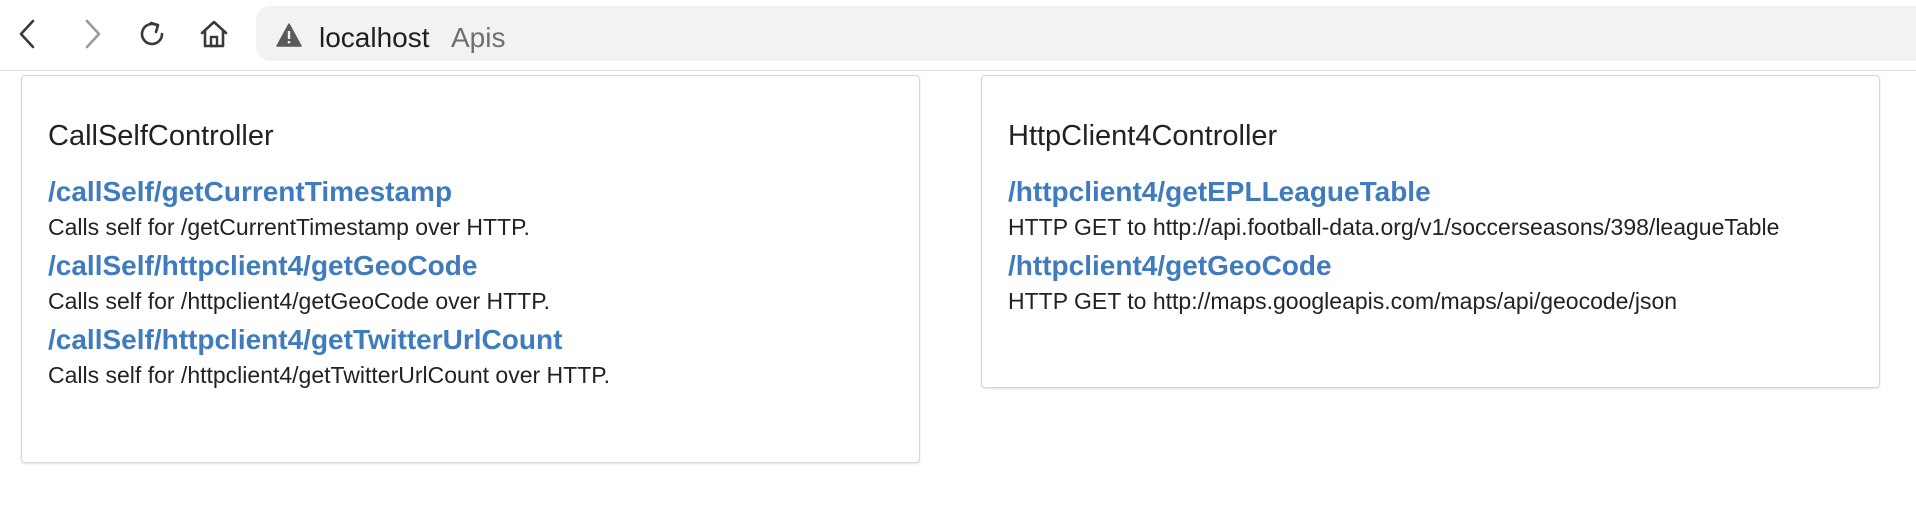 The image size is (1916, 530). Describe the element at coordinates (478, 340) in the screenshot. I see `endpoint-link: /callSelf/httpclient4/getTwitterUrlCount` at that location.